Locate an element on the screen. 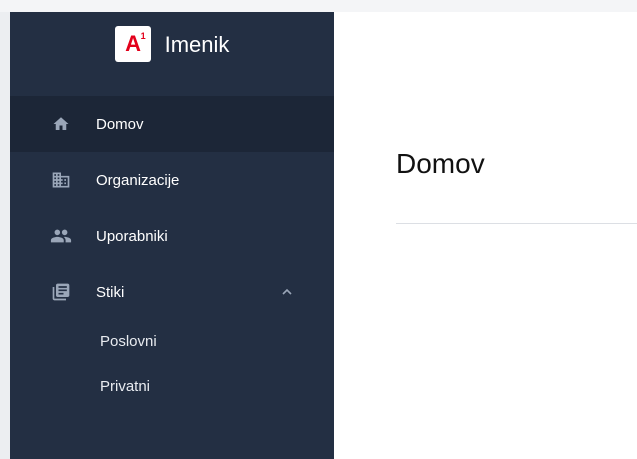 This screenshot has width=637, height=459. contacts-book-icon is located at coordinates (61, 292).